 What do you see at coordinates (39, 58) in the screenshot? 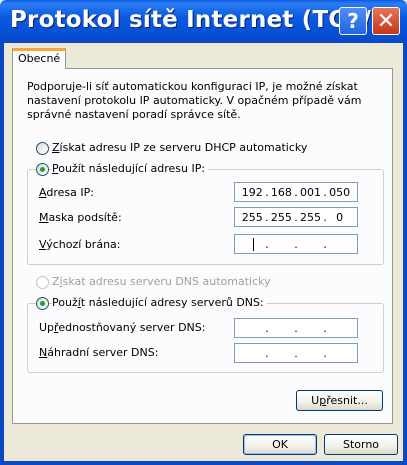
I see `tab-general: Obecné` at bounding box center [39, 58].